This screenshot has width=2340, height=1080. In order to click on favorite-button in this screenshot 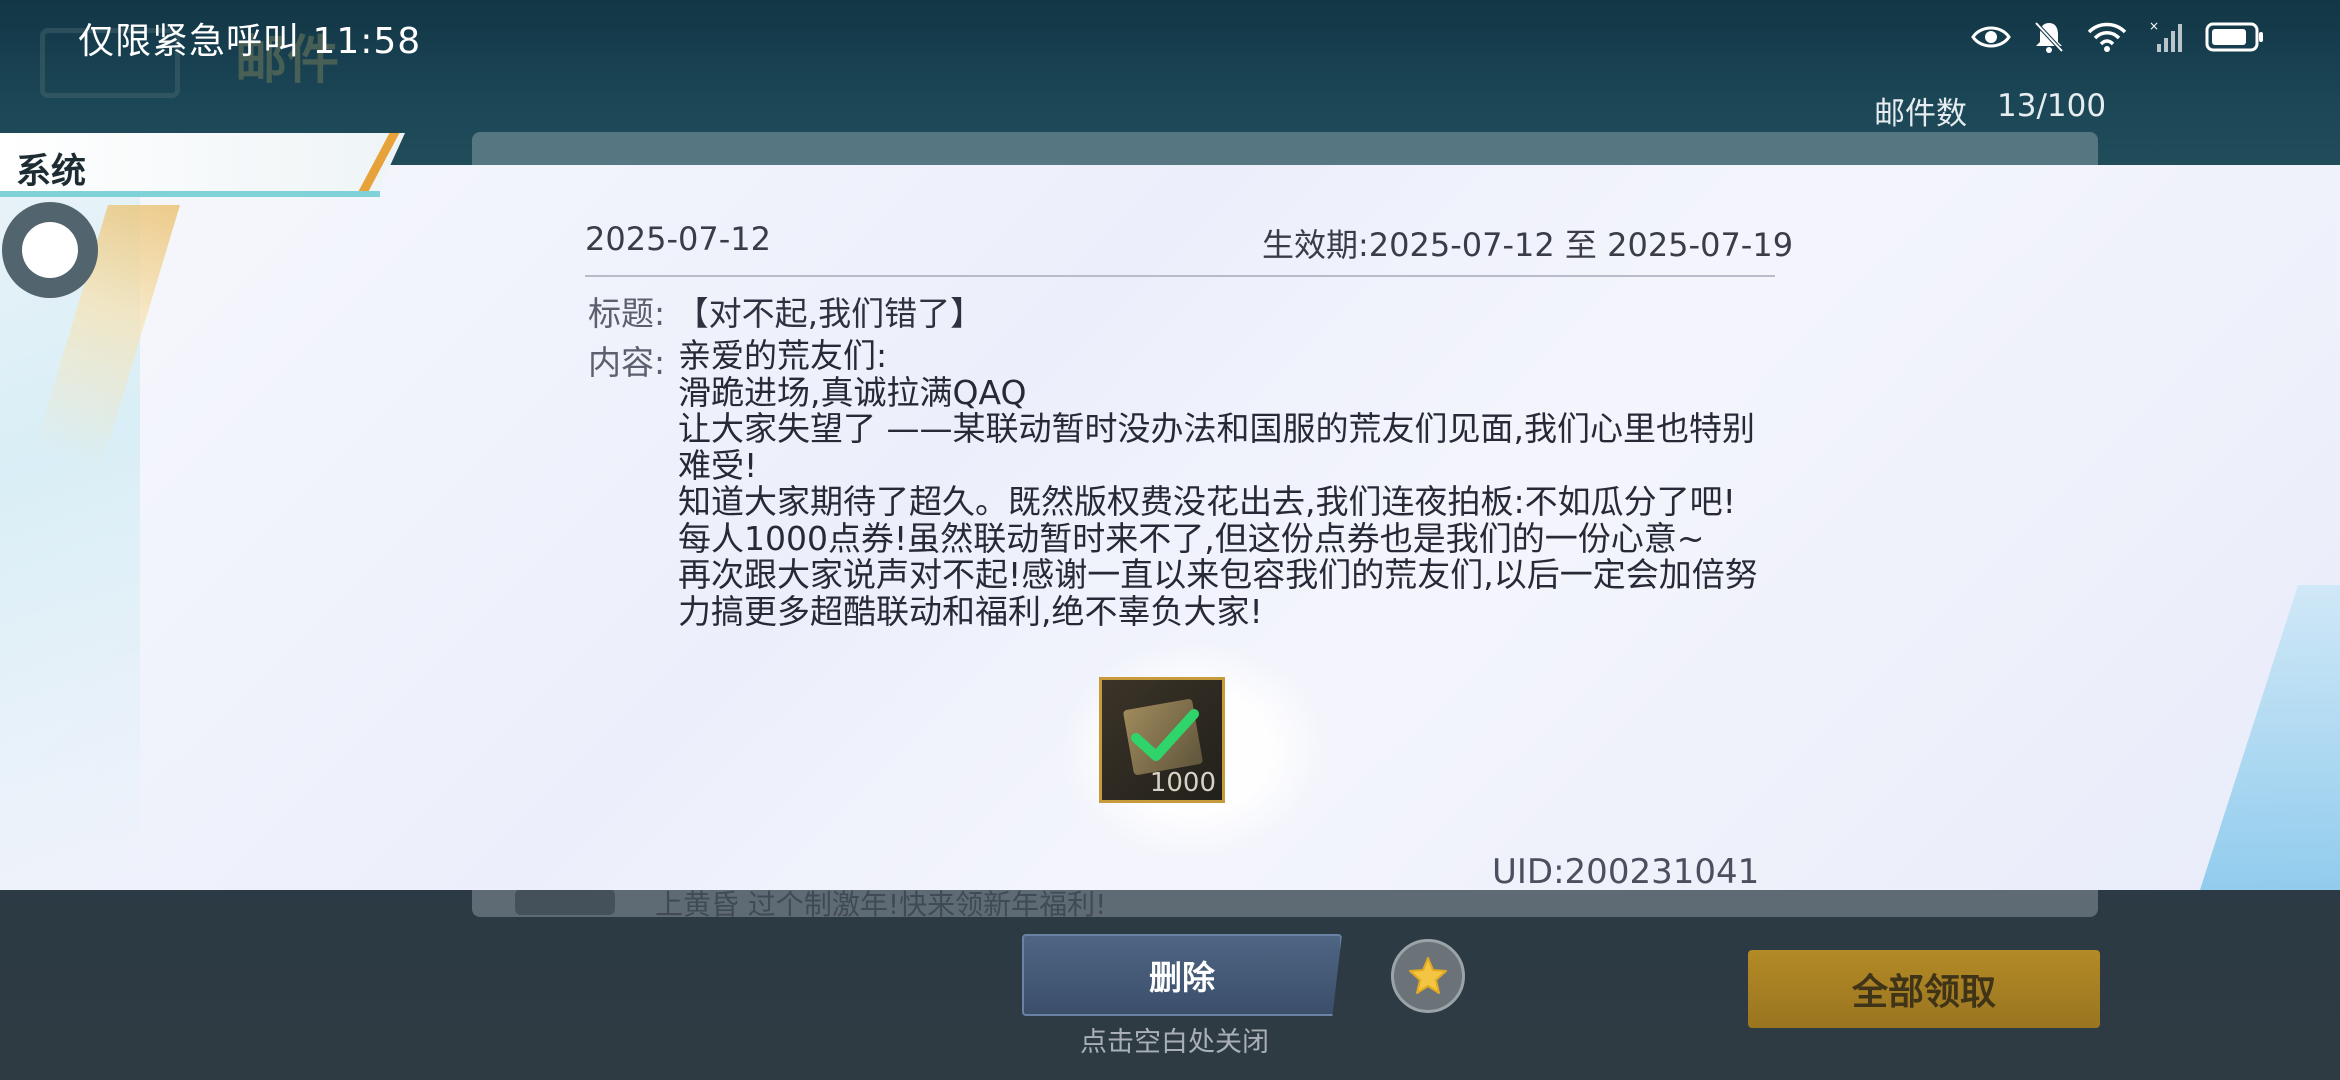, I will do `click(1428, 976)`.